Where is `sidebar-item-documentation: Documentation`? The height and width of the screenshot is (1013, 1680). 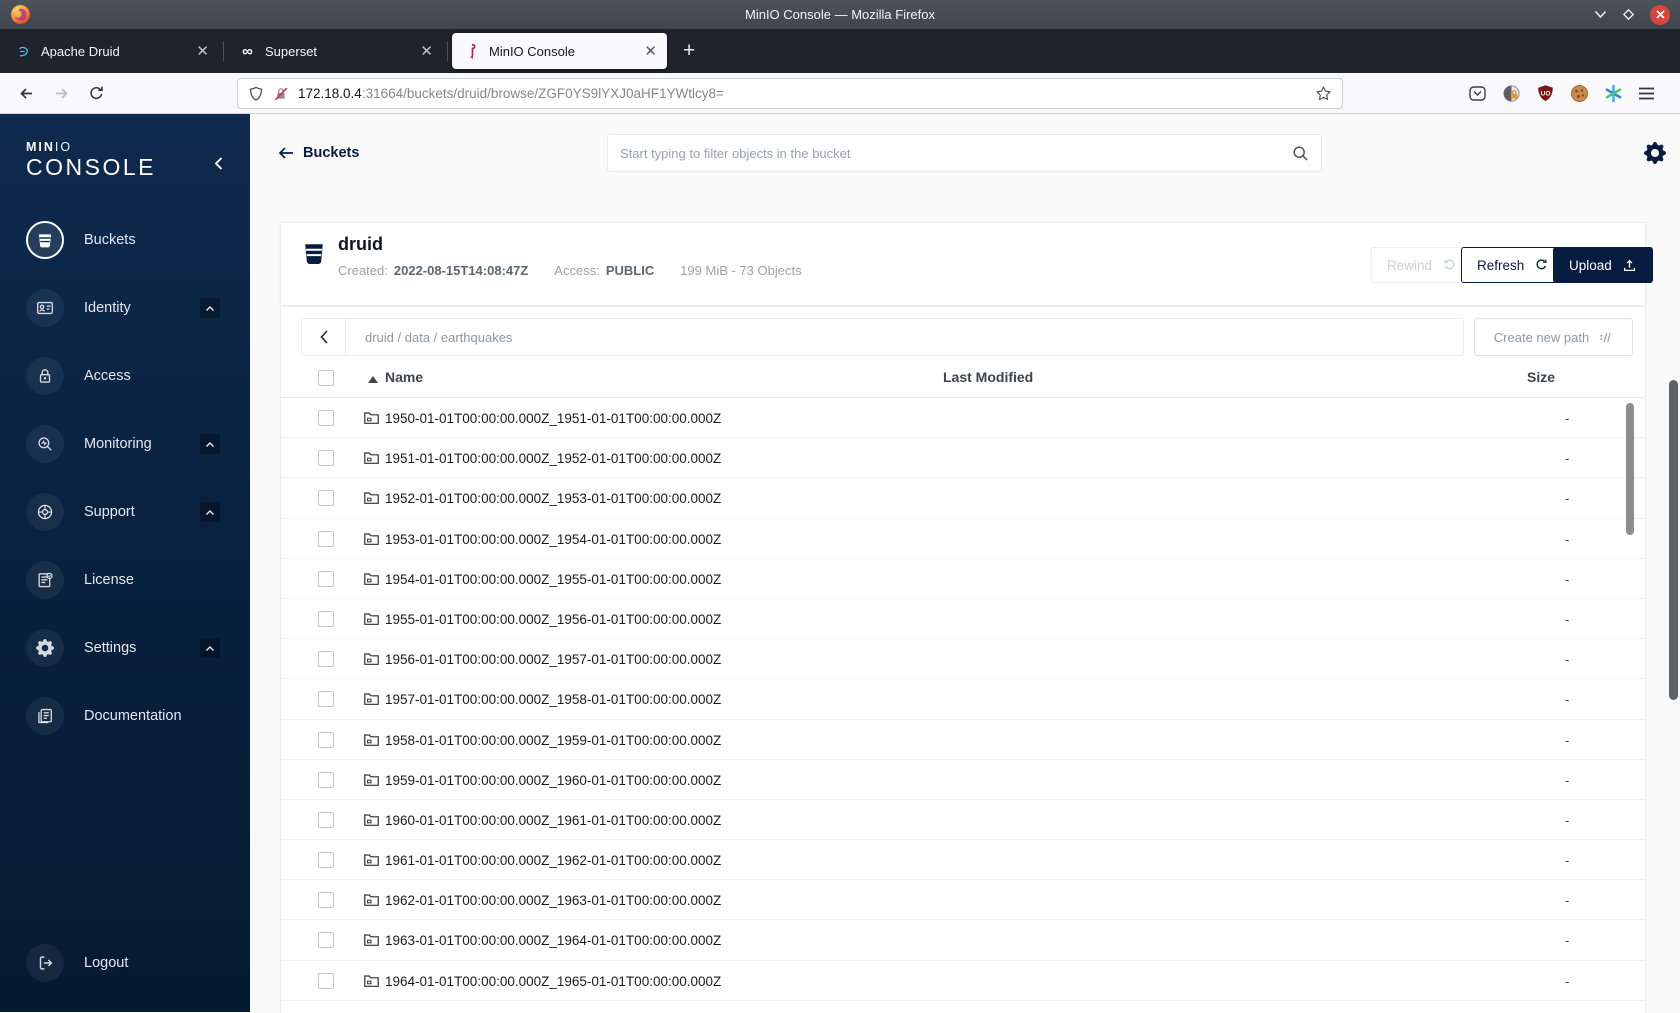 sidebar-item-documentation: Documentation is located at coordinates (127, 716).